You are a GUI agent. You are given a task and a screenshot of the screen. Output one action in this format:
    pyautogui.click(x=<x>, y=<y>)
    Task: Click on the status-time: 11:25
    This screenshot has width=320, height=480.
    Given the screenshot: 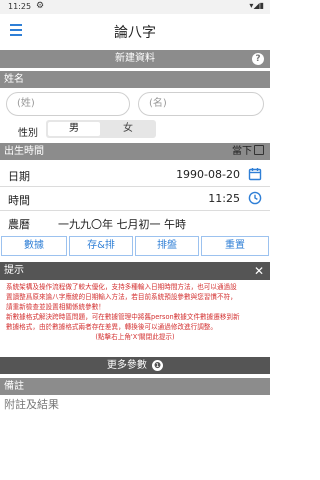 What is the action you would take?
    pyautogui.click(x=20, y=6)
    